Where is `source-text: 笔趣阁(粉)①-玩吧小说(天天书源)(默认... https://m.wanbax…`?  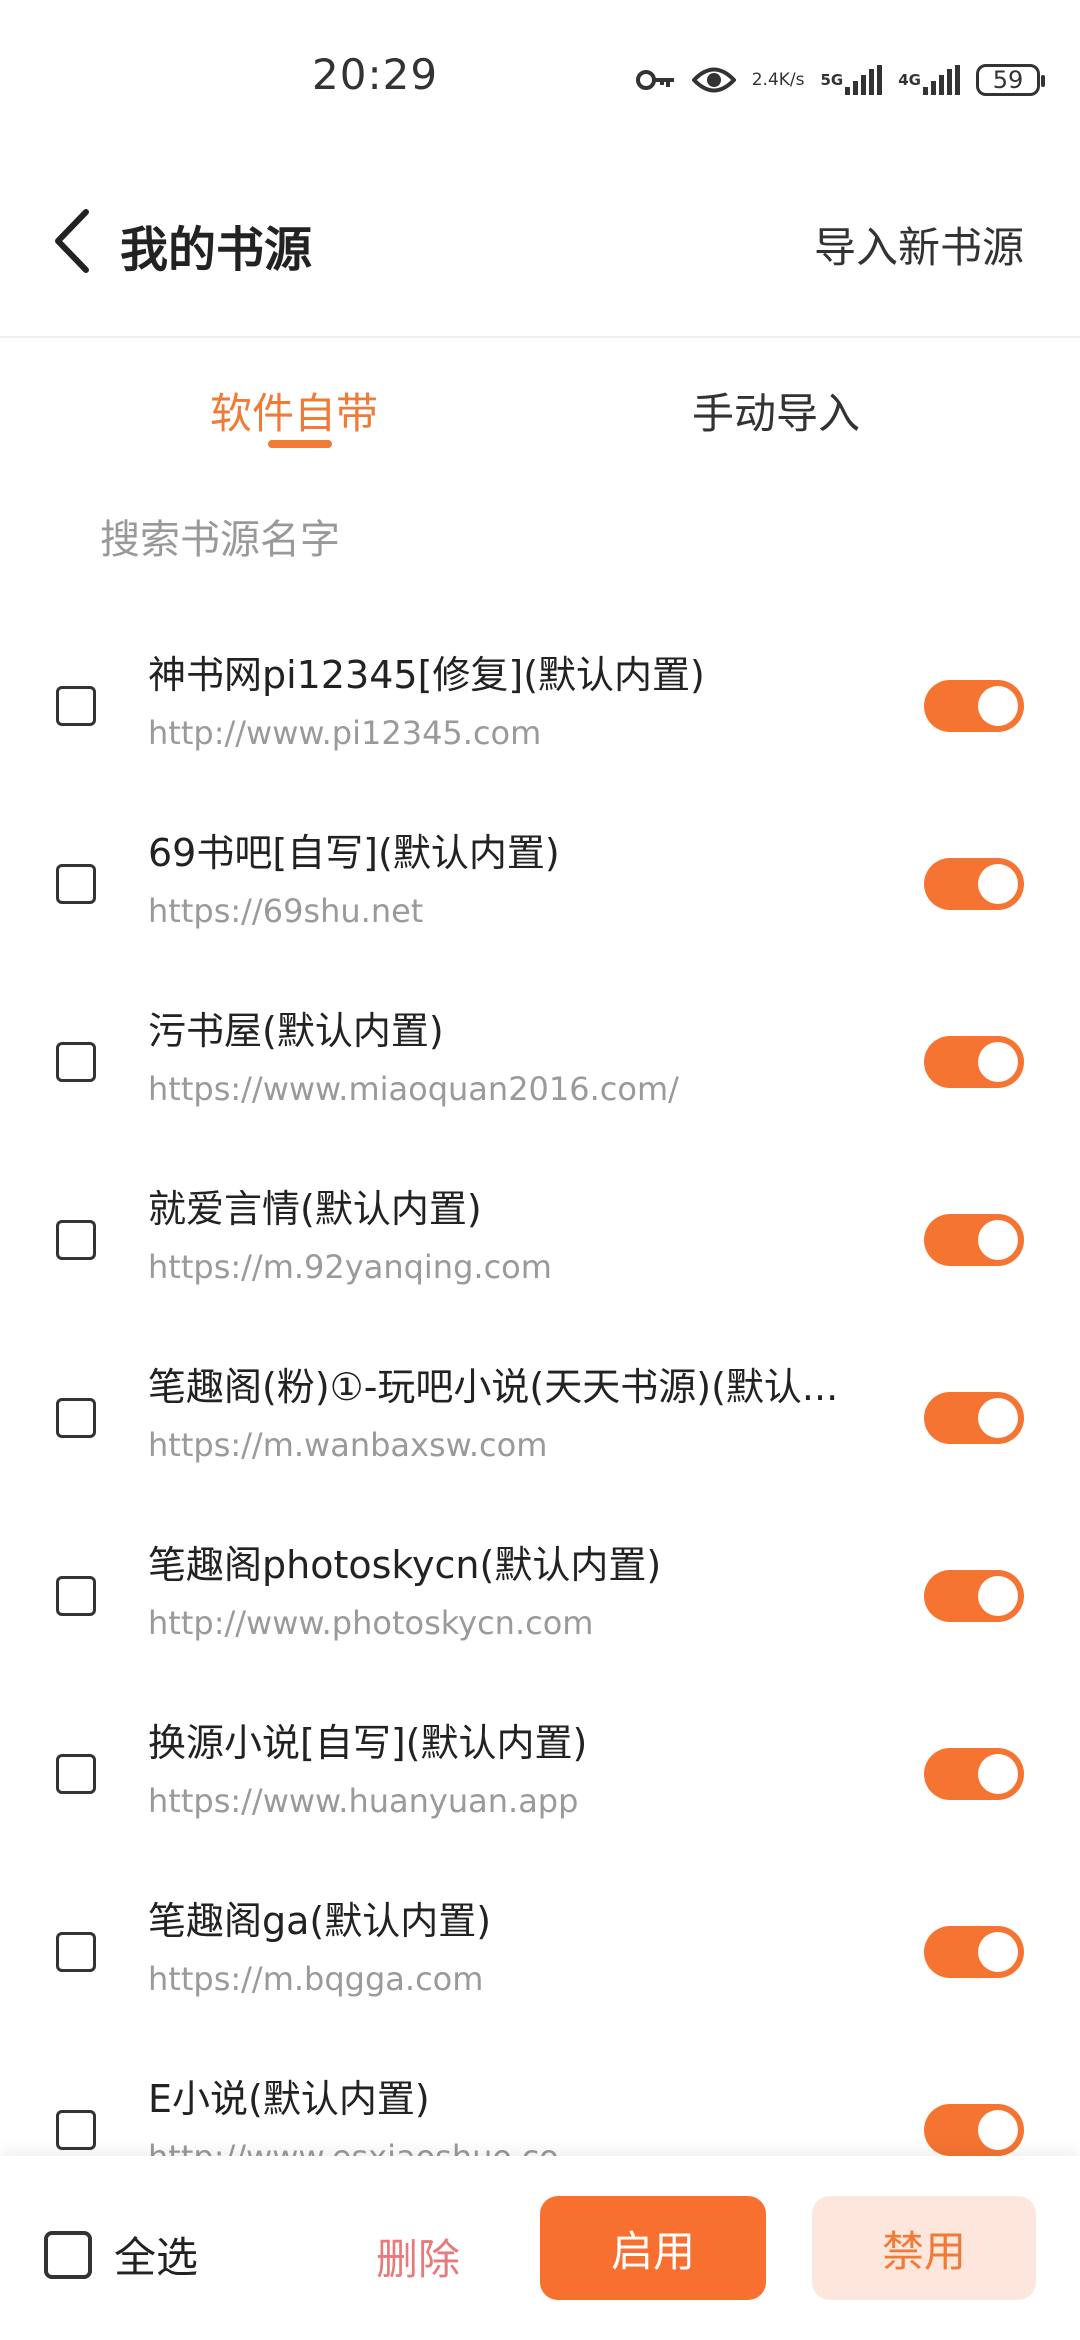 source-text: 笔趣阁(粉)①-玩吧小说(天天书源)(默认... https://m.wanbax… is located at coordinates (533, 1413).